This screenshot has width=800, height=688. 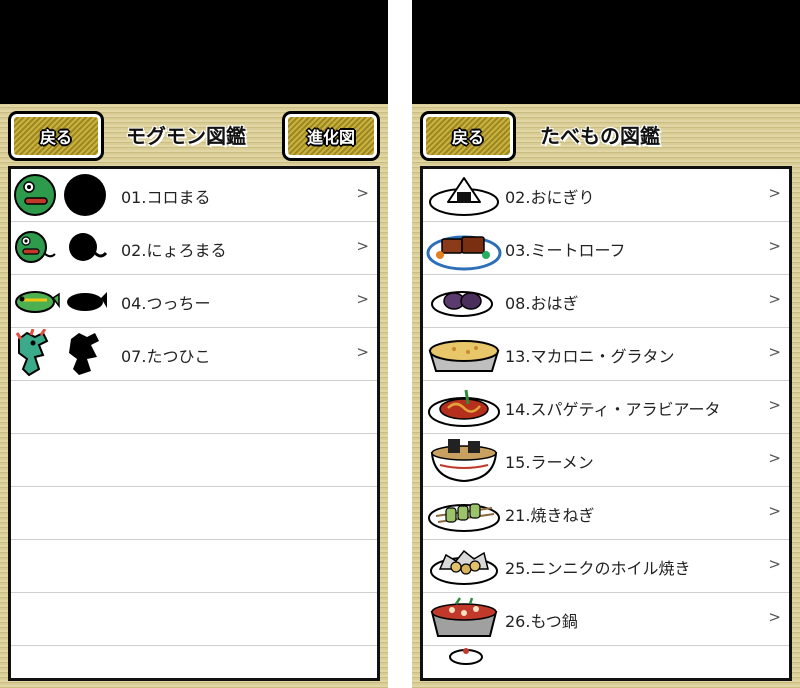 I want to click on evolution-chart-button-label: 進化図, so click(x=330, y=137).